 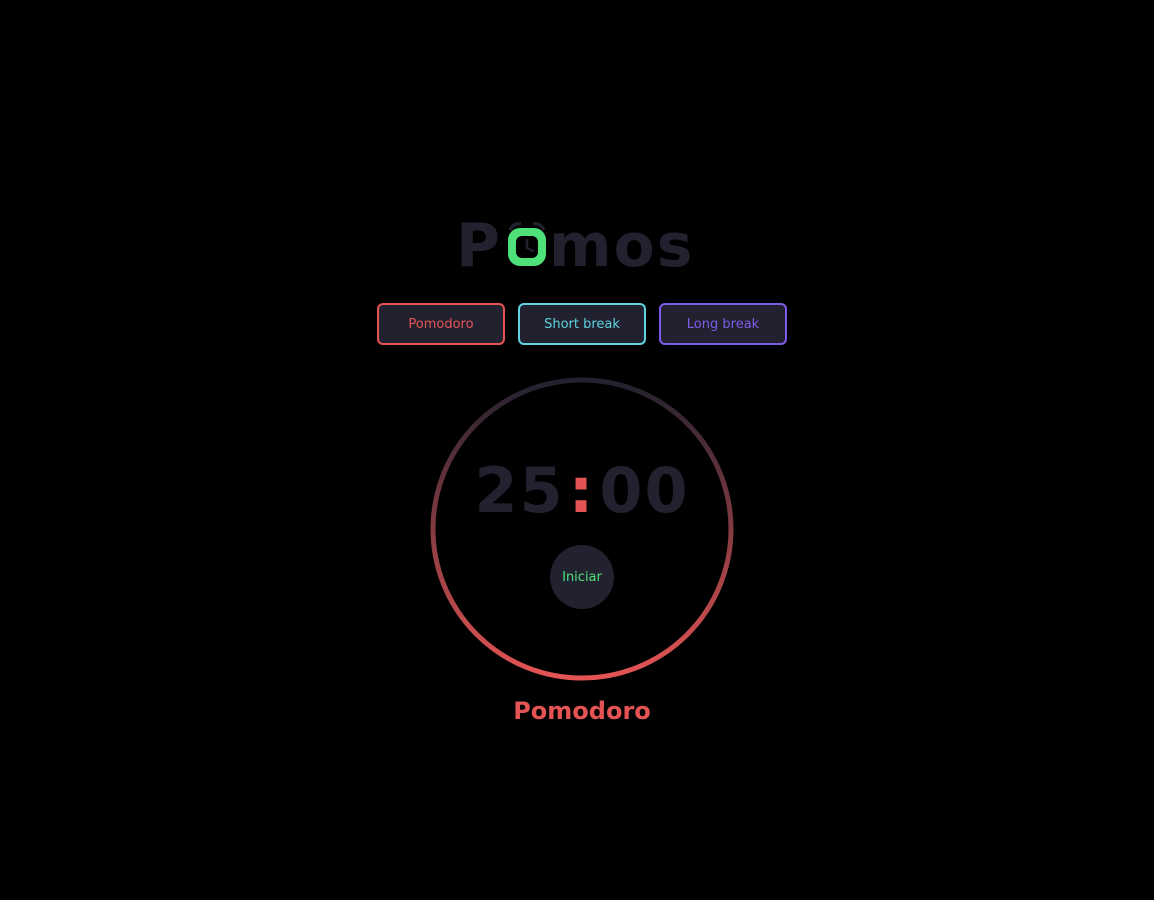 I want to click on mode-short-break-button: Short break, so click(x=582, y=324).